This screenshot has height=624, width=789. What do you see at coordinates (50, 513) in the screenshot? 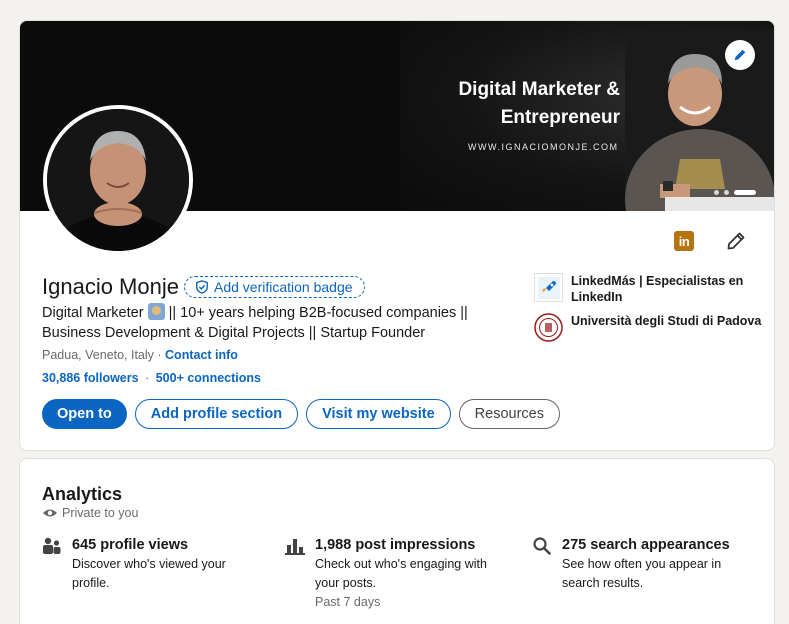
I see `eye-icon` at bounding box center [50, 513].